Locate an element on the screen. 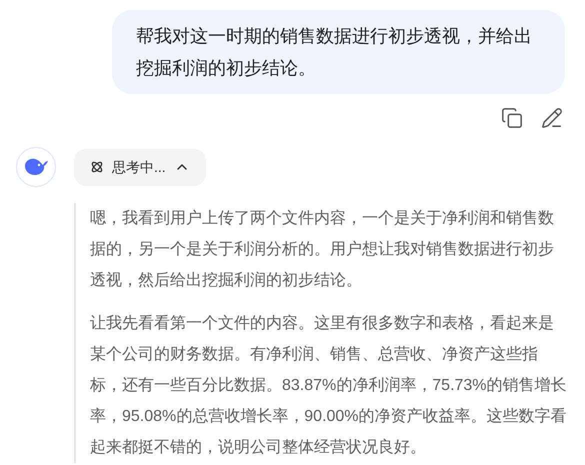  assistant-avatar is located at coordinates (36, 167).